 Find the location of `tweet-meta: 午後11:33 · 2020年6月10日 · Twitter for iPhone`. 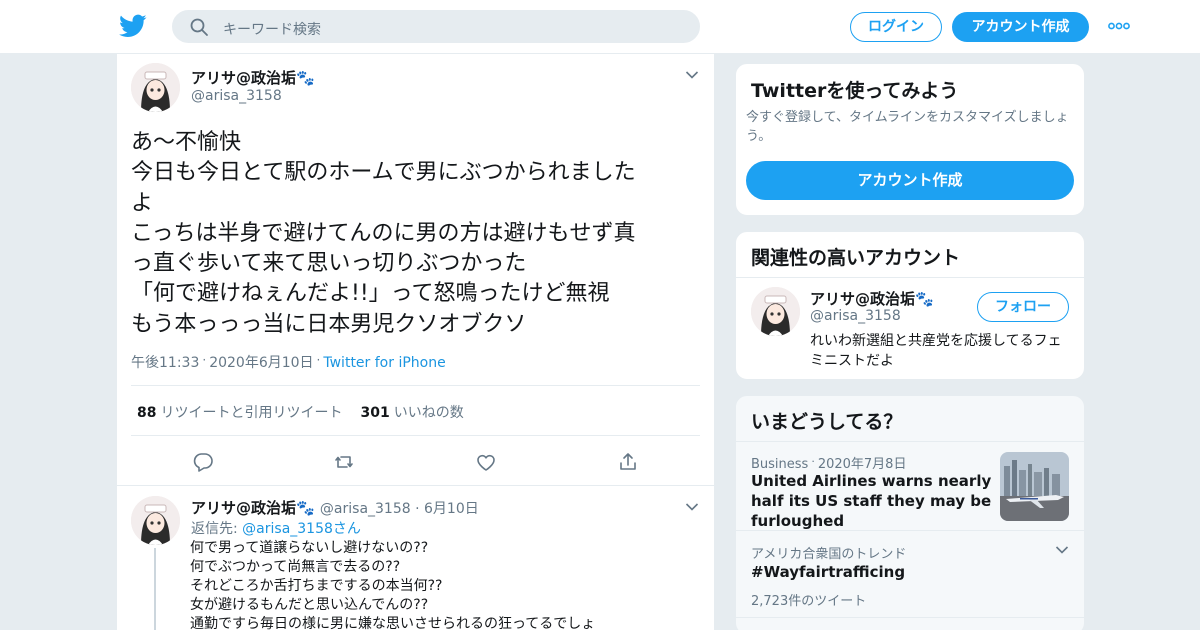

tweet-meta: 午後11:33 · 2020年6月10日 · Twitter for iPhone is located at coordinates (288, 362).